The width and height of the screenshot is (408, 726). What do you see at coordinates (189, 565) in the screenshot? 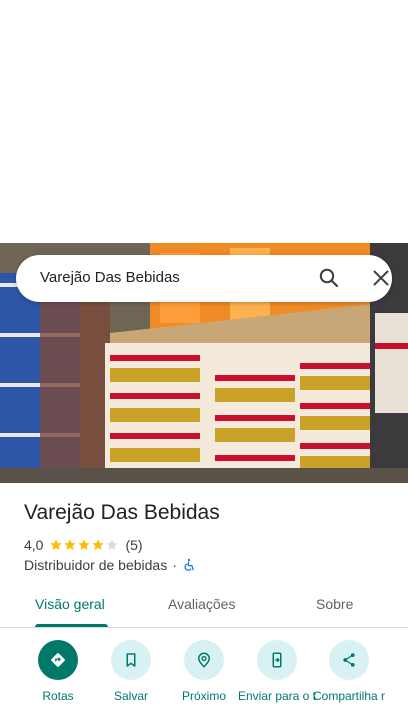
I see `wheelchair-accessible-icon` at bounding box center [189, 565].